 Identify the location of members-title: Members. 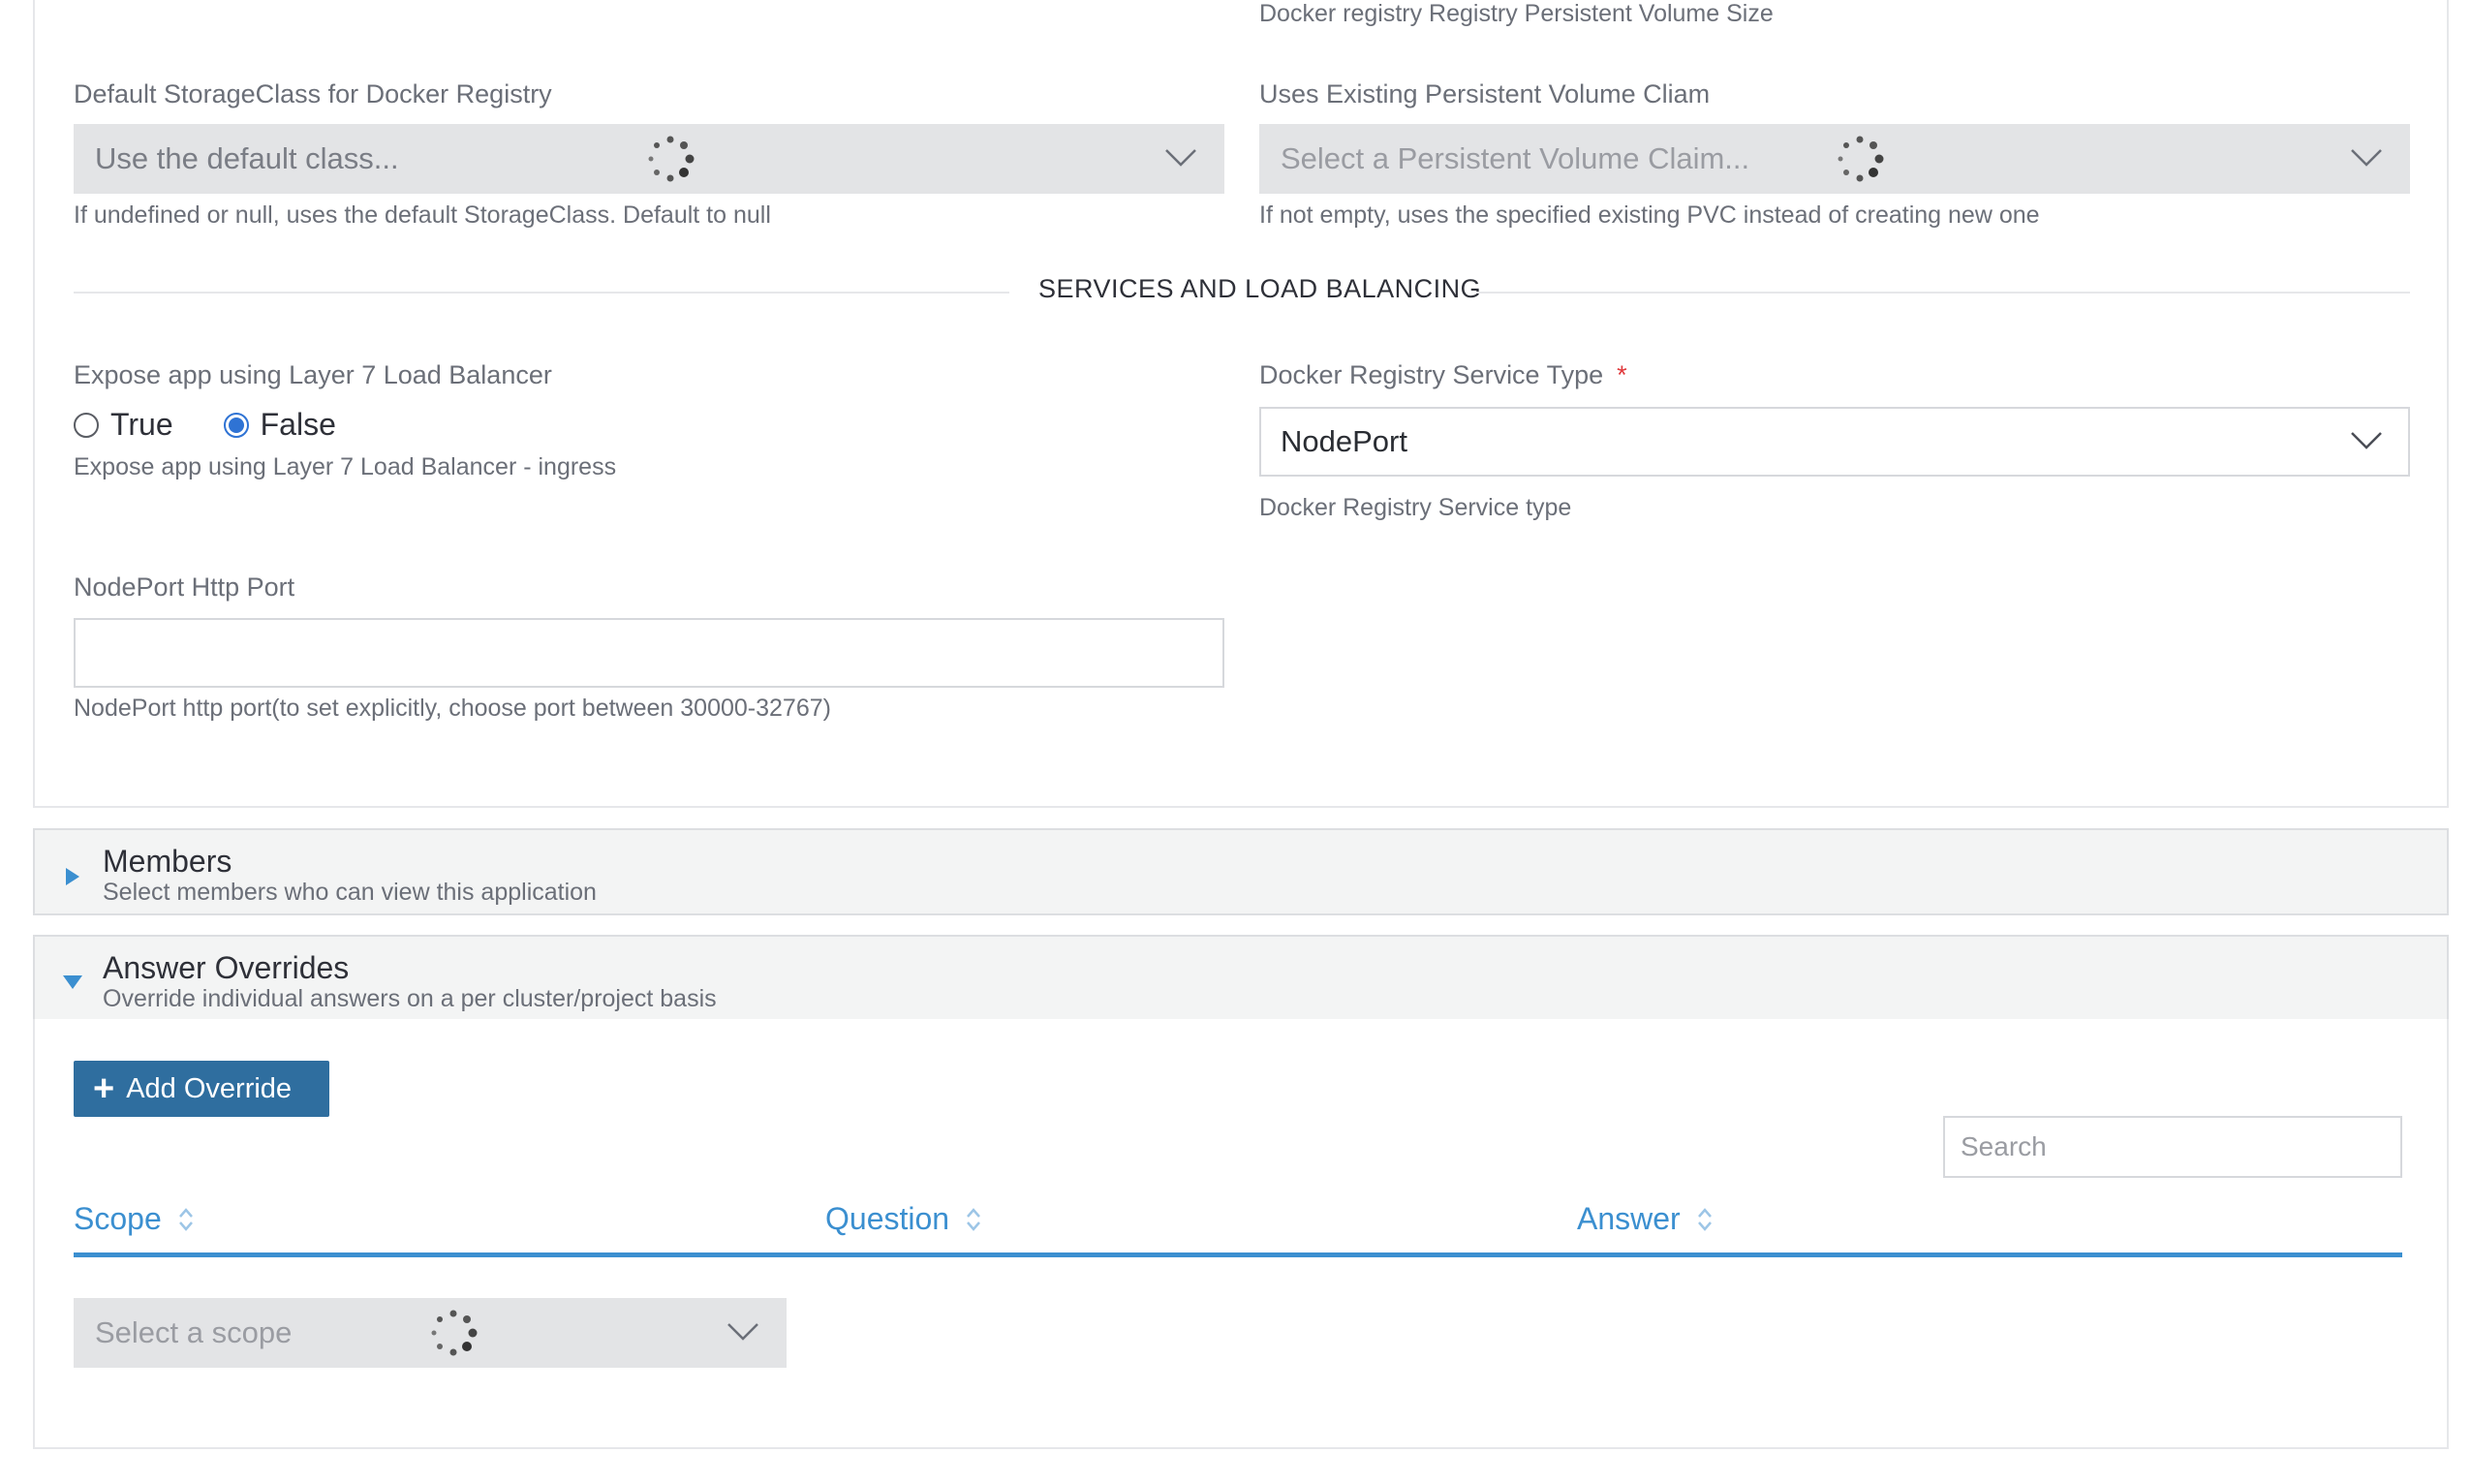
(167, 861).